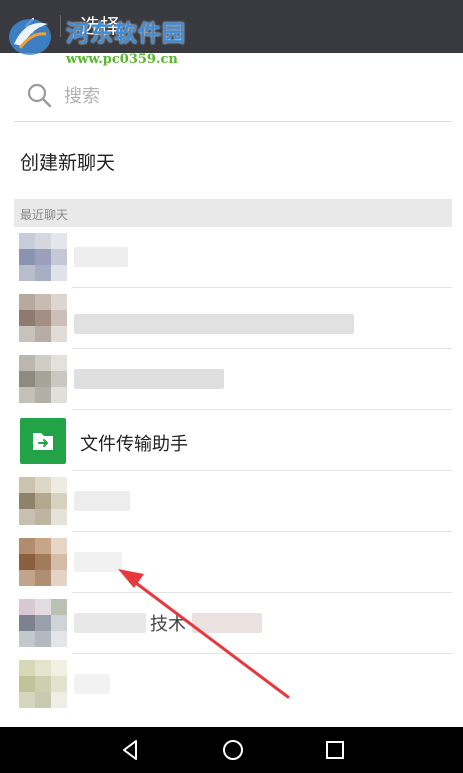  What do you see at coordinates (233, 213) in the screenshot?
I see `recent-chats-header: 最近聊天` at bounding box center [233, 213].